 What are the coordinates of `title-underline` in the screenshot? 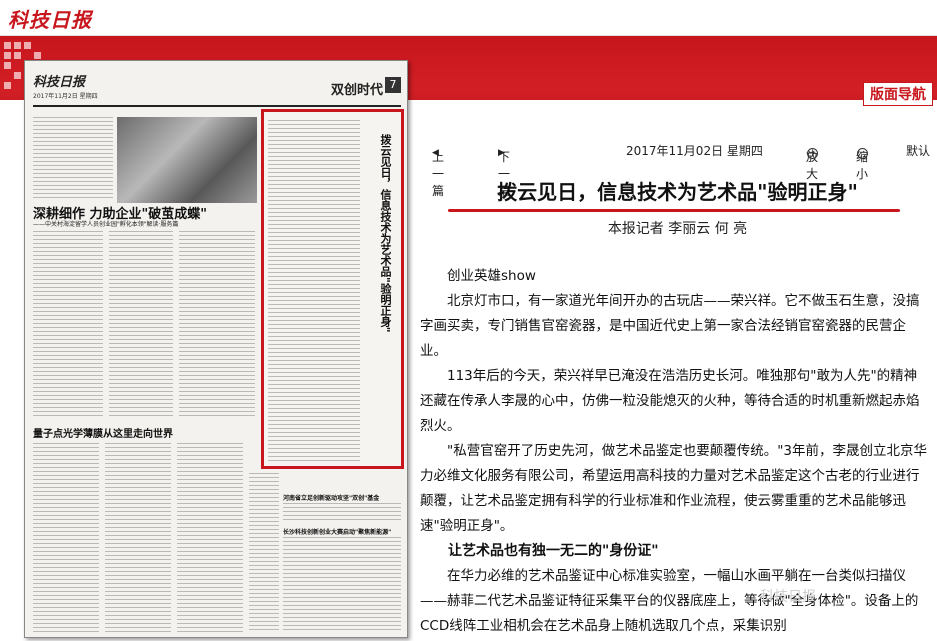 It's located at (674, 210).